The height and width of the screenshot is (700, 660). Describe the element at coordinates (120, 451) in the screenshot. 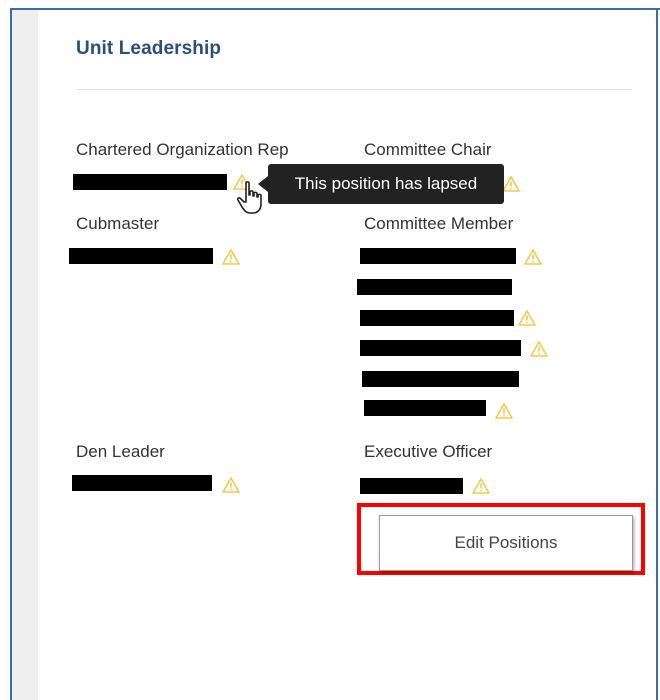

I see `role-label-den-leader: Den Leader` at that location.